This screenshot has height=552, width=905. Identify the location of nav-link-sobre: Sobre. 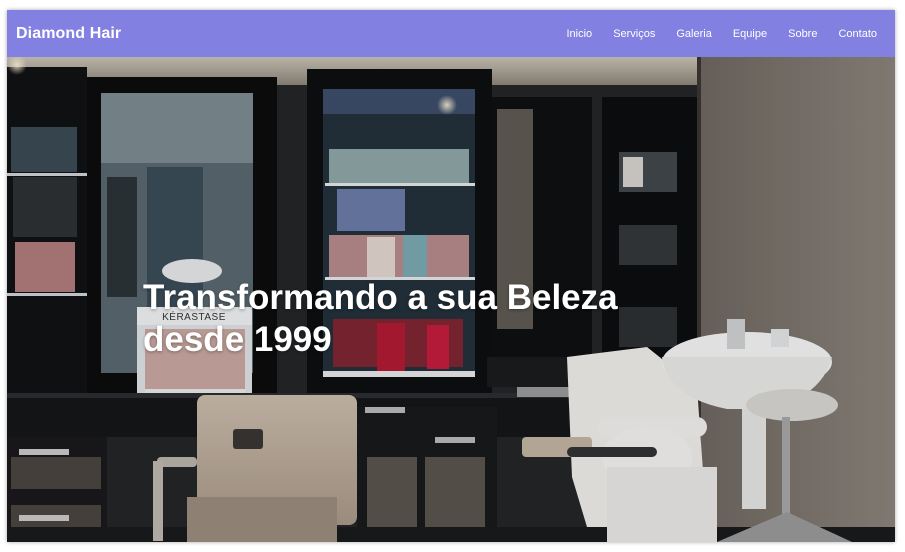
(802, 34).